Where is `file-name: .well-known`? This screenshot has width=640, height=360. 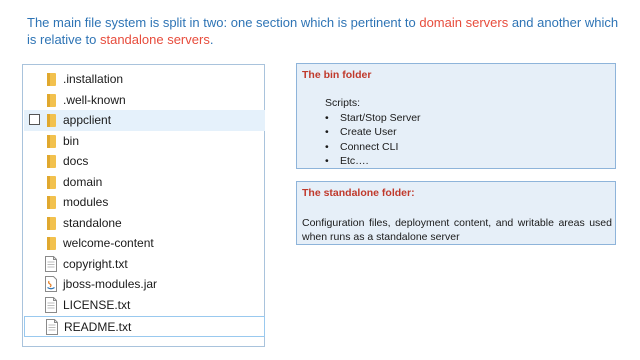 file-name: .well-known is located at coordinates (94, 100).